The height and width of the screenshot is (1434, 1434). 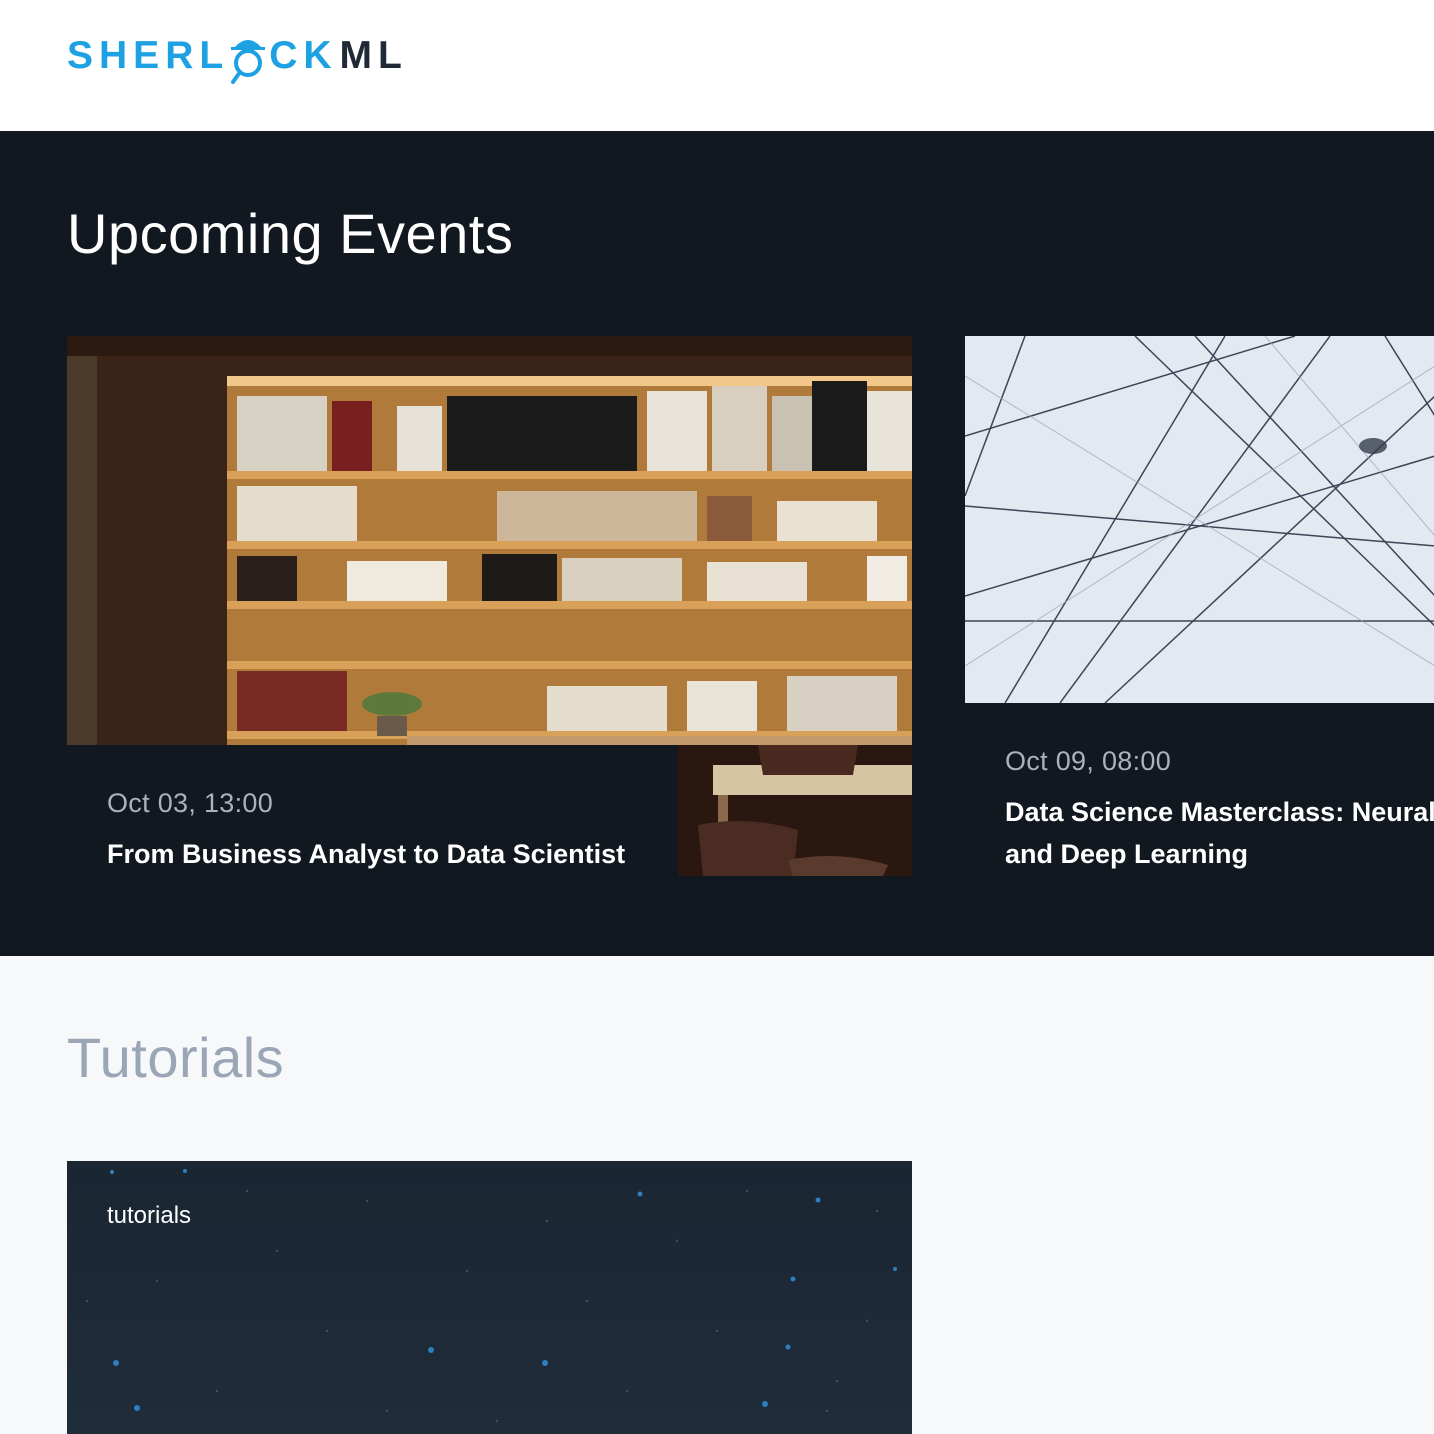 I want to click on sherlockml-logo: SHERL CK ML, so click(x=237, y=56).